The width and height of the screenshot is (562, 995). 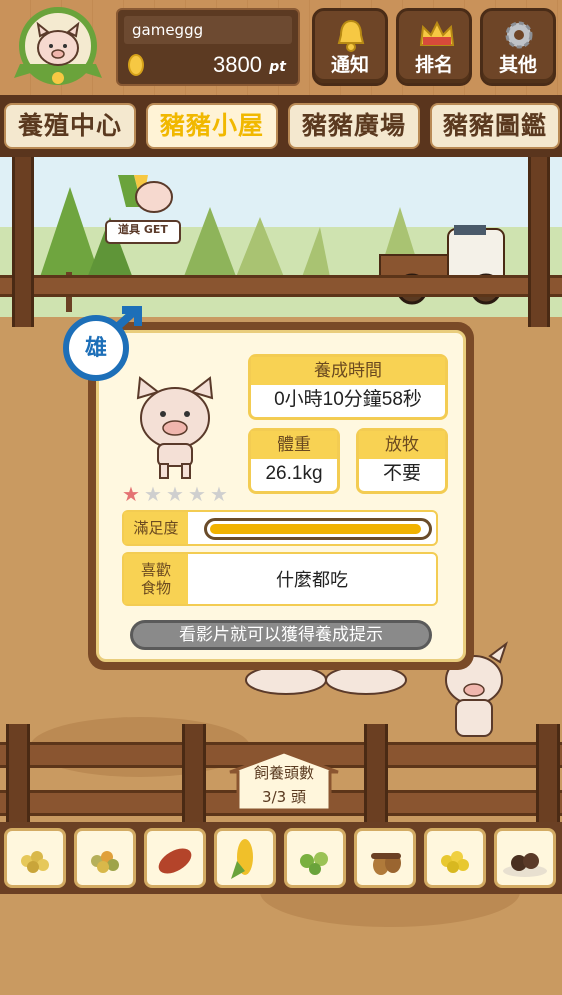 What do you see at coordinates (208, 30) in the screenshot?
I see `username: gameggg` at bounding box center [208, 30].